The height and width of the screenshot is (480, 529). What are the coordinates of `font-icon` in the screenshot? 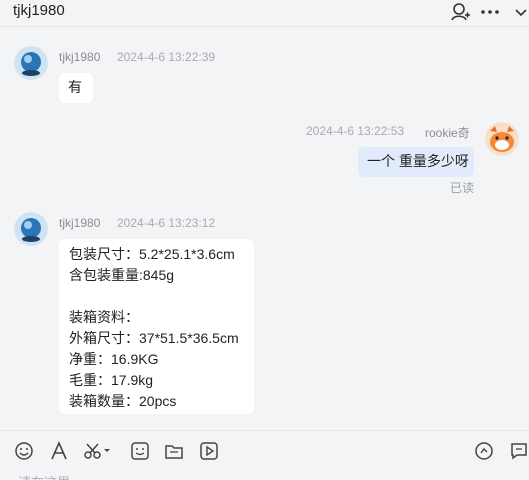 It's located at (59, 451).